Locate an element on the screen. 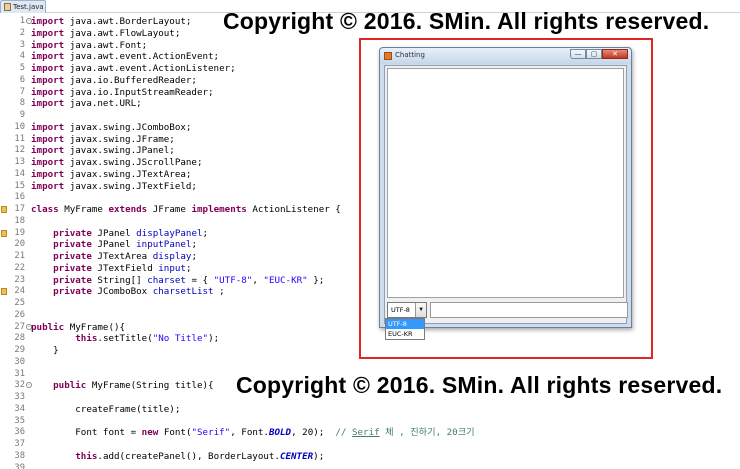  code-line: 39 is located at coordinates (370, 466).